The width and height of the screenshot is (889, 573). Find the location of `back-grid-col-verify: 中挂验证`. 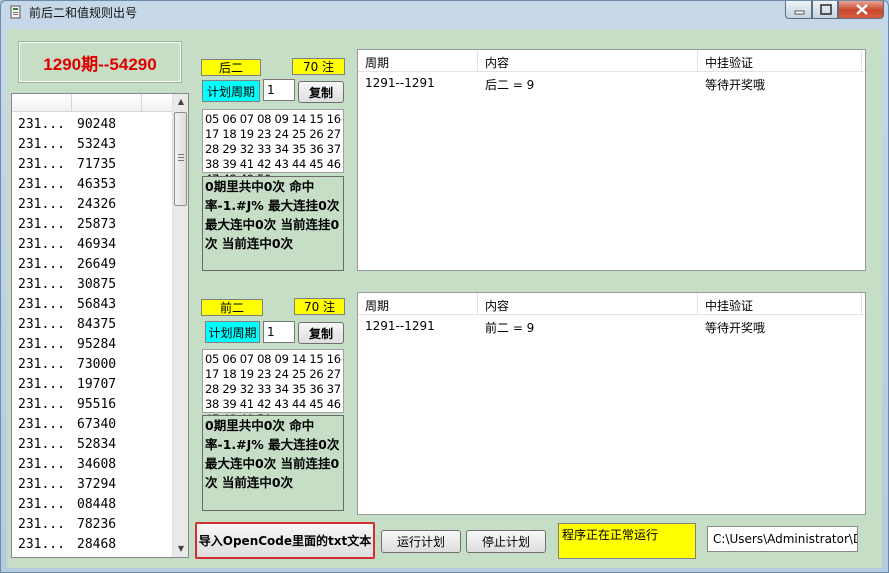

back-grid-col-verify: 中挂验证 is located at coordinates (780, 61).